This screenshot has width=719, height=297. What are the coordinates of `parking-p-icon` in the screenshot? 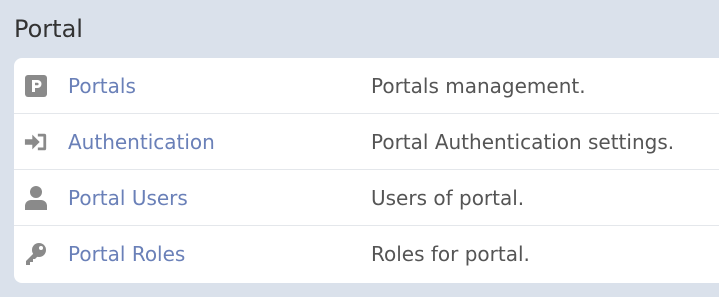 It's located at (36, 86).